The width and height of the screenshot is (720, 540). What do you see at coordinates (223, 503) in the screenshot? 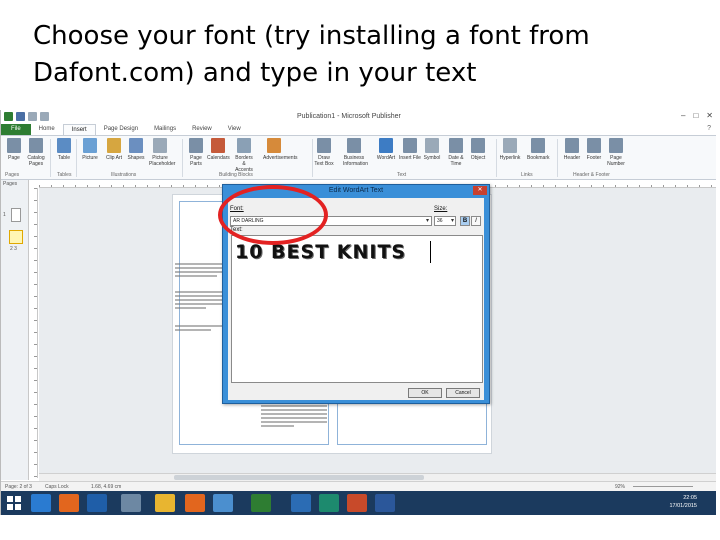
I see `paint-icon` at bounding box center [223, 503].